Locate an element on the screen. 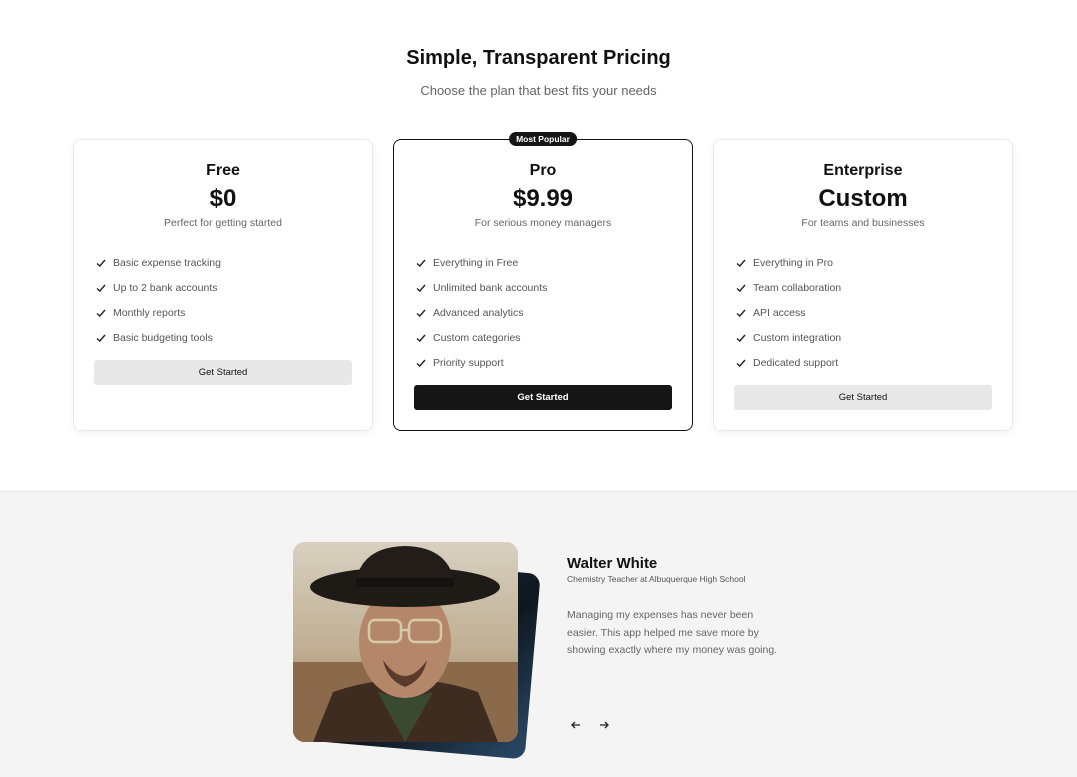 Image resolution: width=1077 pixels, height=777 pixels. plan-feature-label: Up to 2 bank accounts is located at coordinates (165, 287).